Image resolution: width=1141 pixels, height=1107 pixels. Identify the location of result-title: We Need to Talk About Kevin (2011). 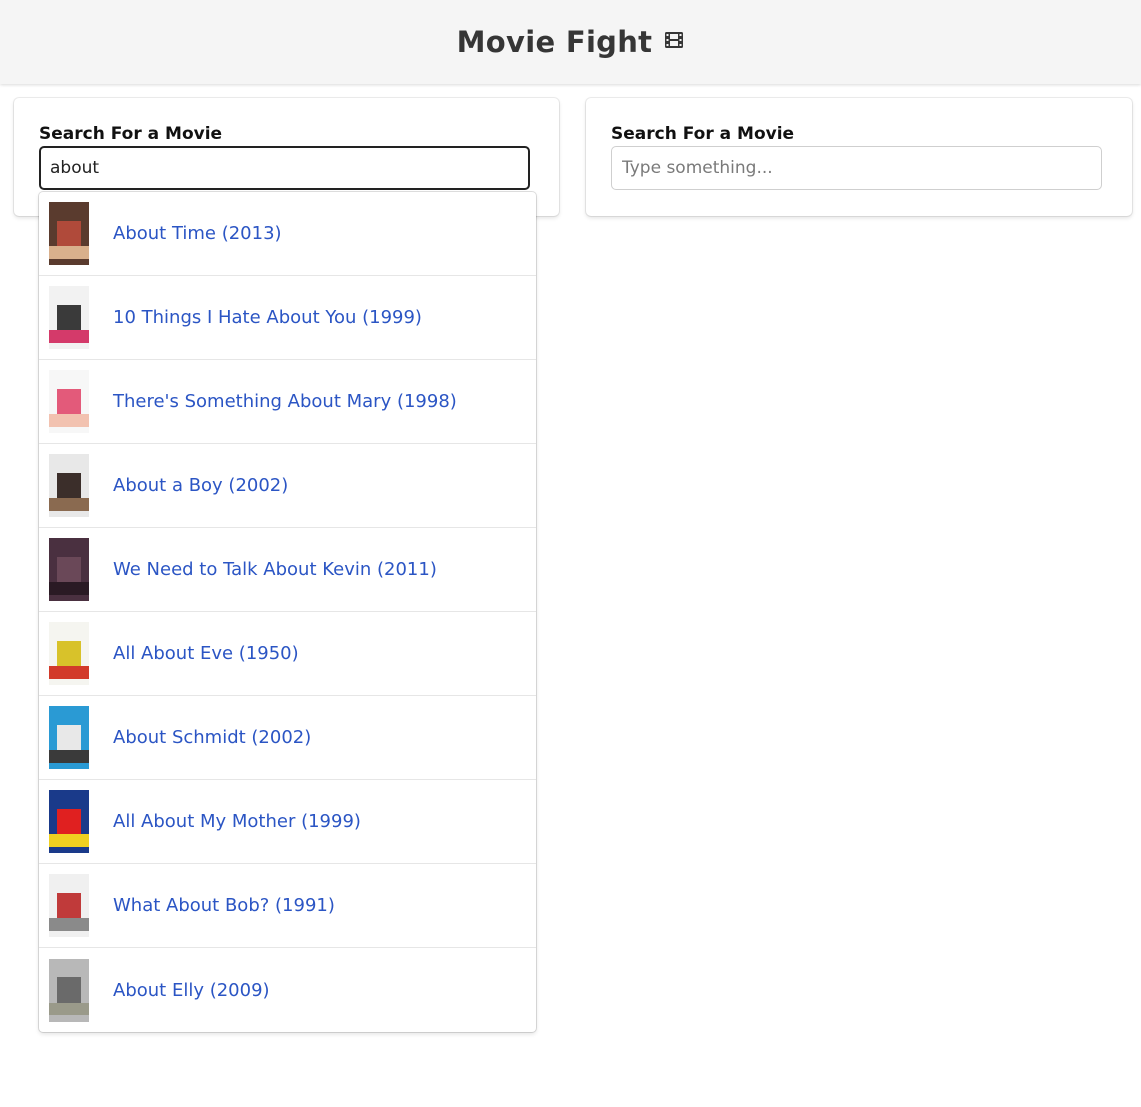
(275, 569).